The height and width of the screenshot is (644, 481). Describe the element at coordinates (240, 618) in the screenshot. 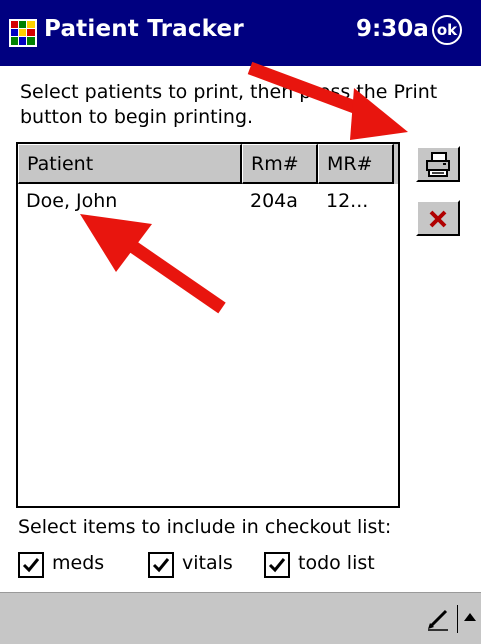

I see `bottom-bar` at that location.